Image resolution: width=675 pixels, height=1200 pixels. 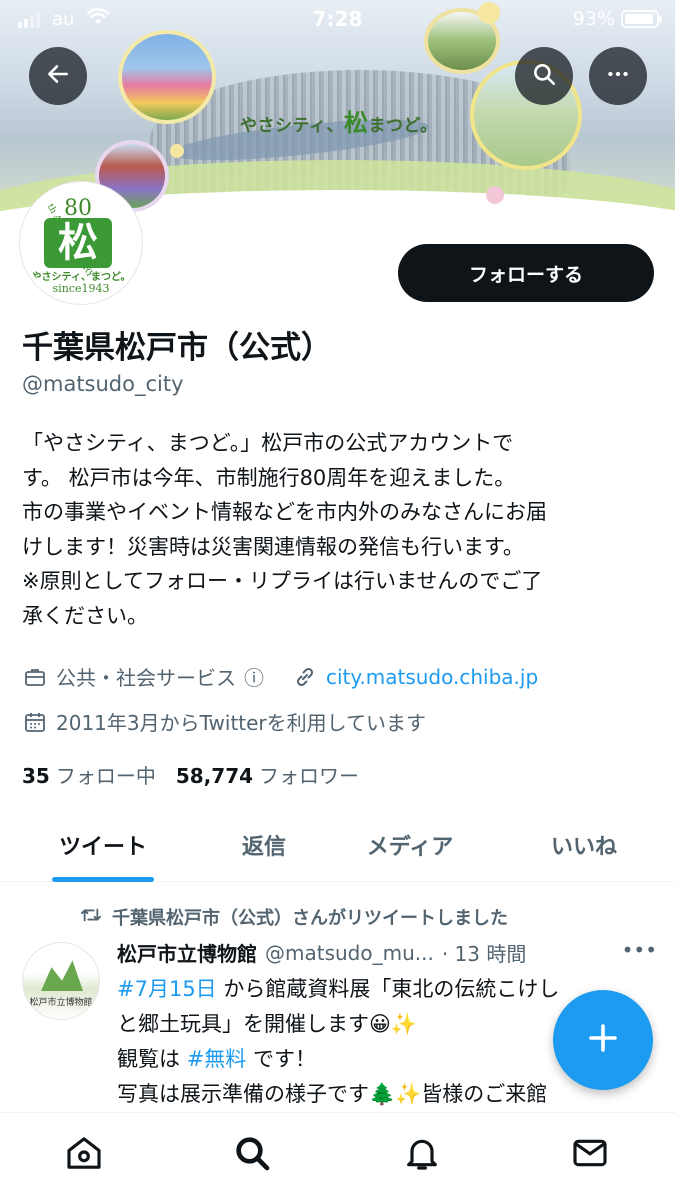 I want to click on following-label: フォロー中, so click(x=105, y=776).